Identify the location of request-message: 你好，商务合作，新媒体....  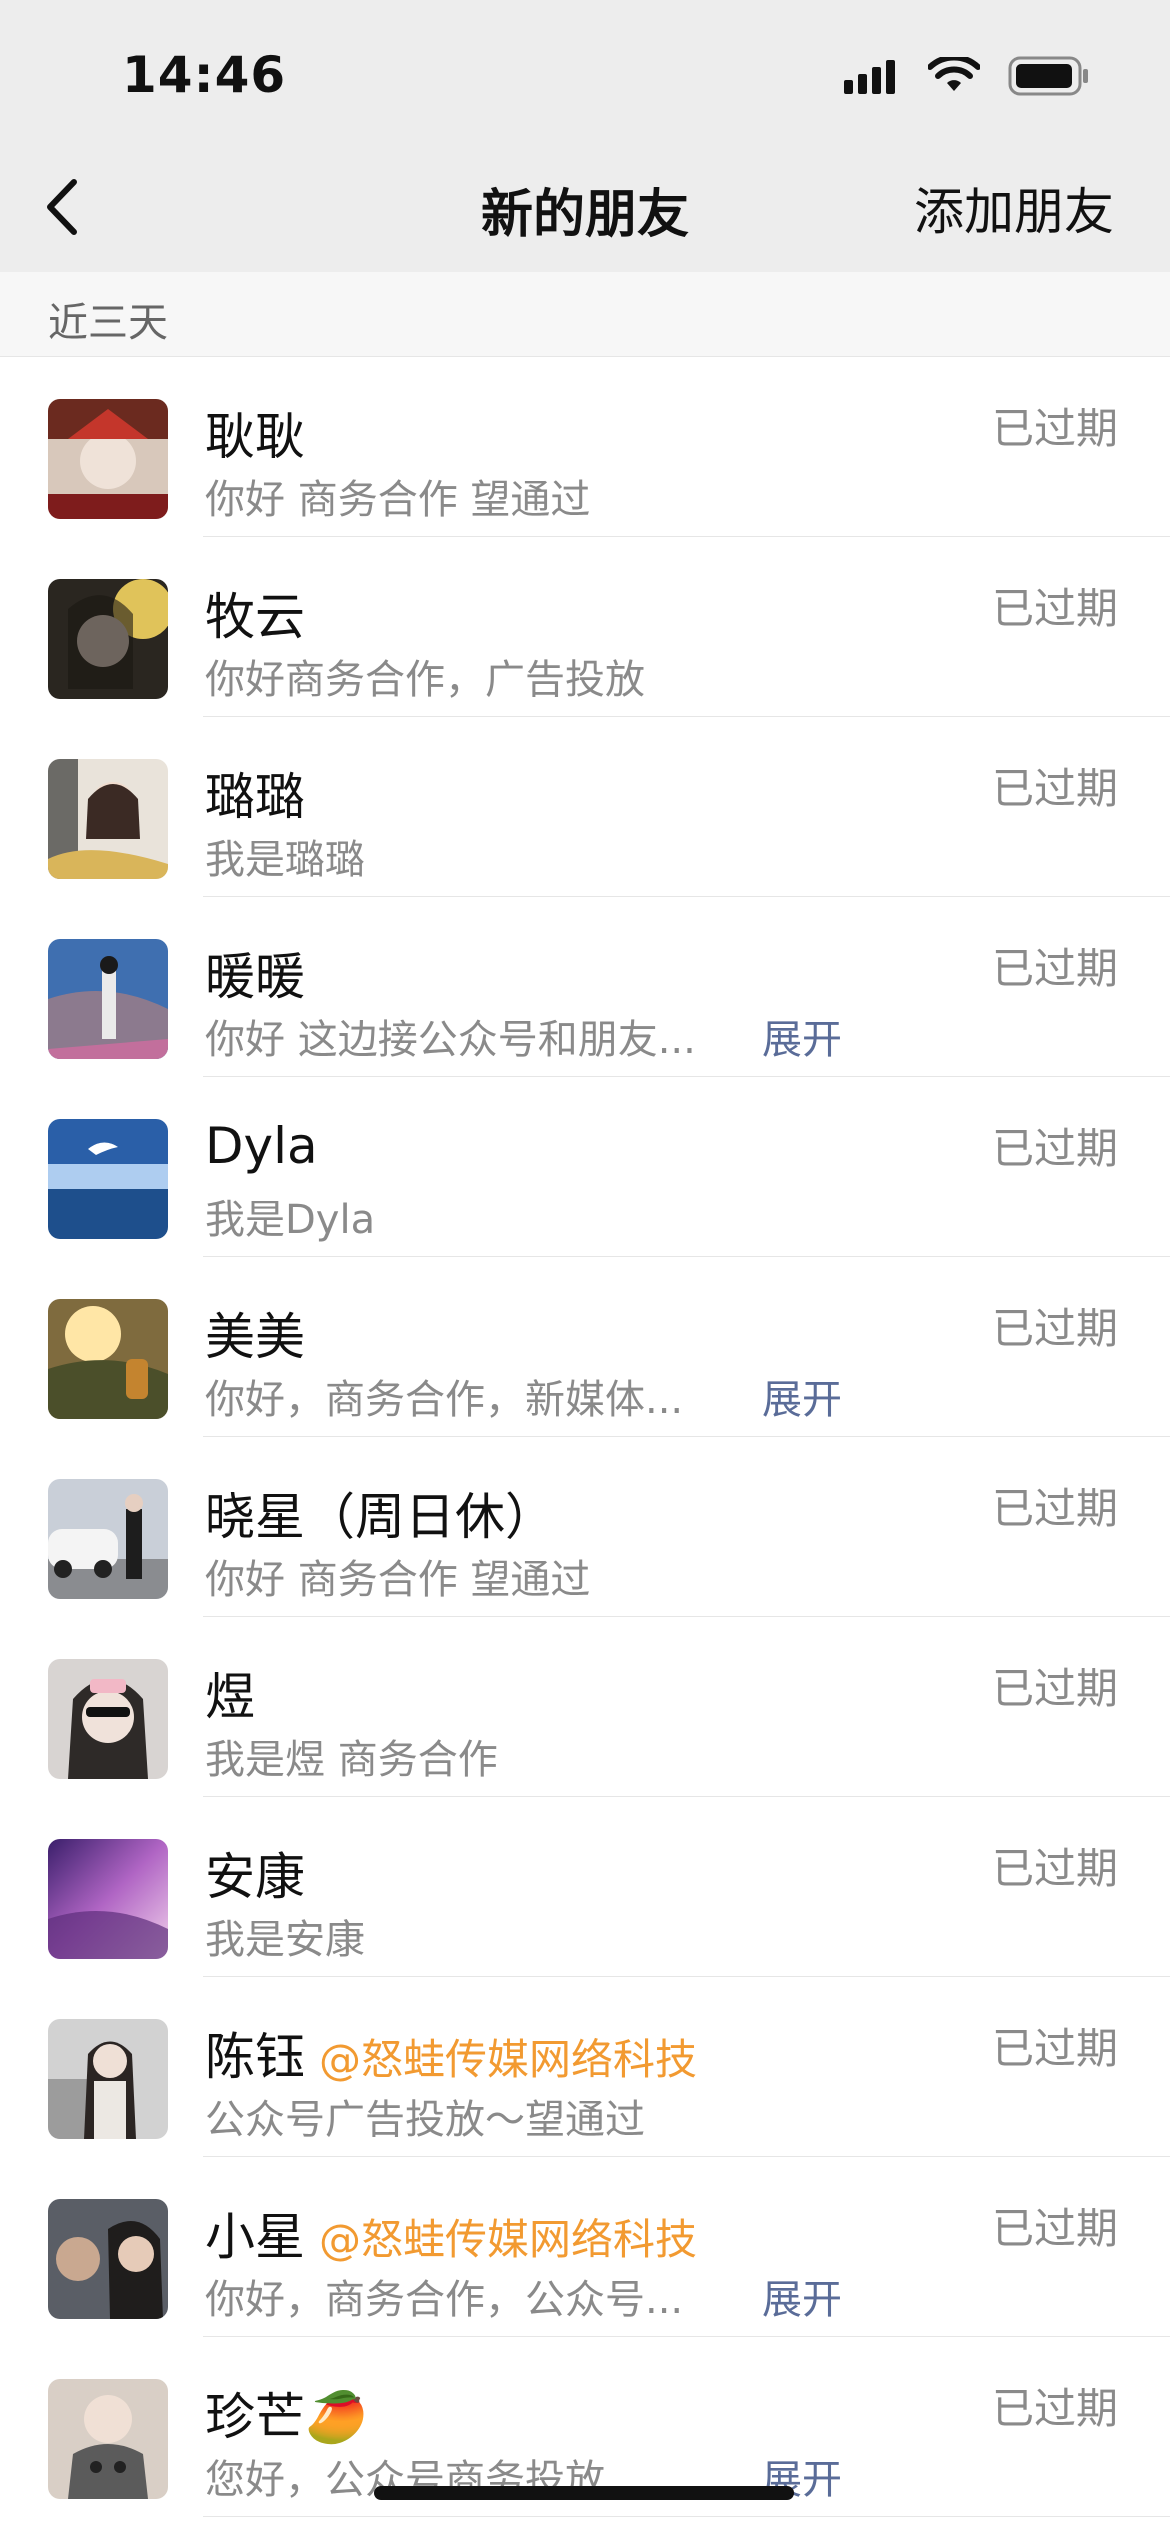
(444, 1400).